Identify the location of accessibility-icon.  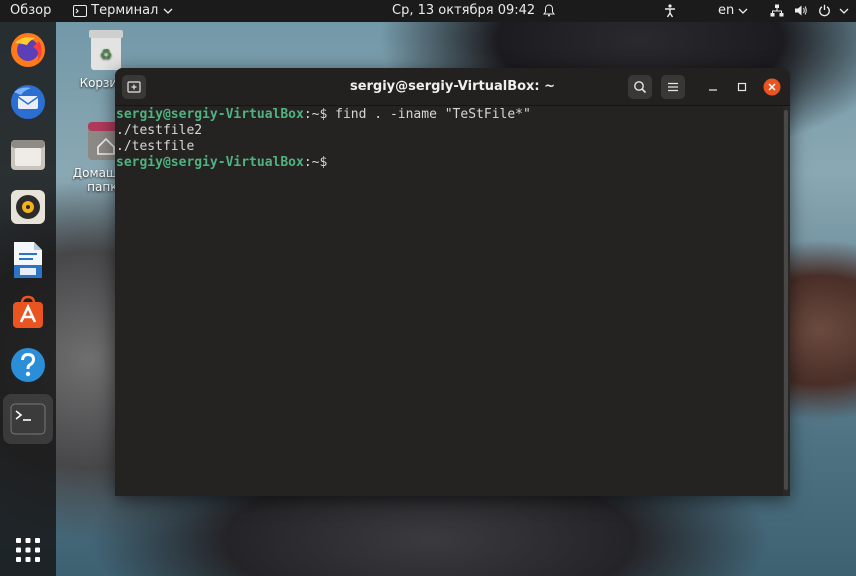
(670, 11).